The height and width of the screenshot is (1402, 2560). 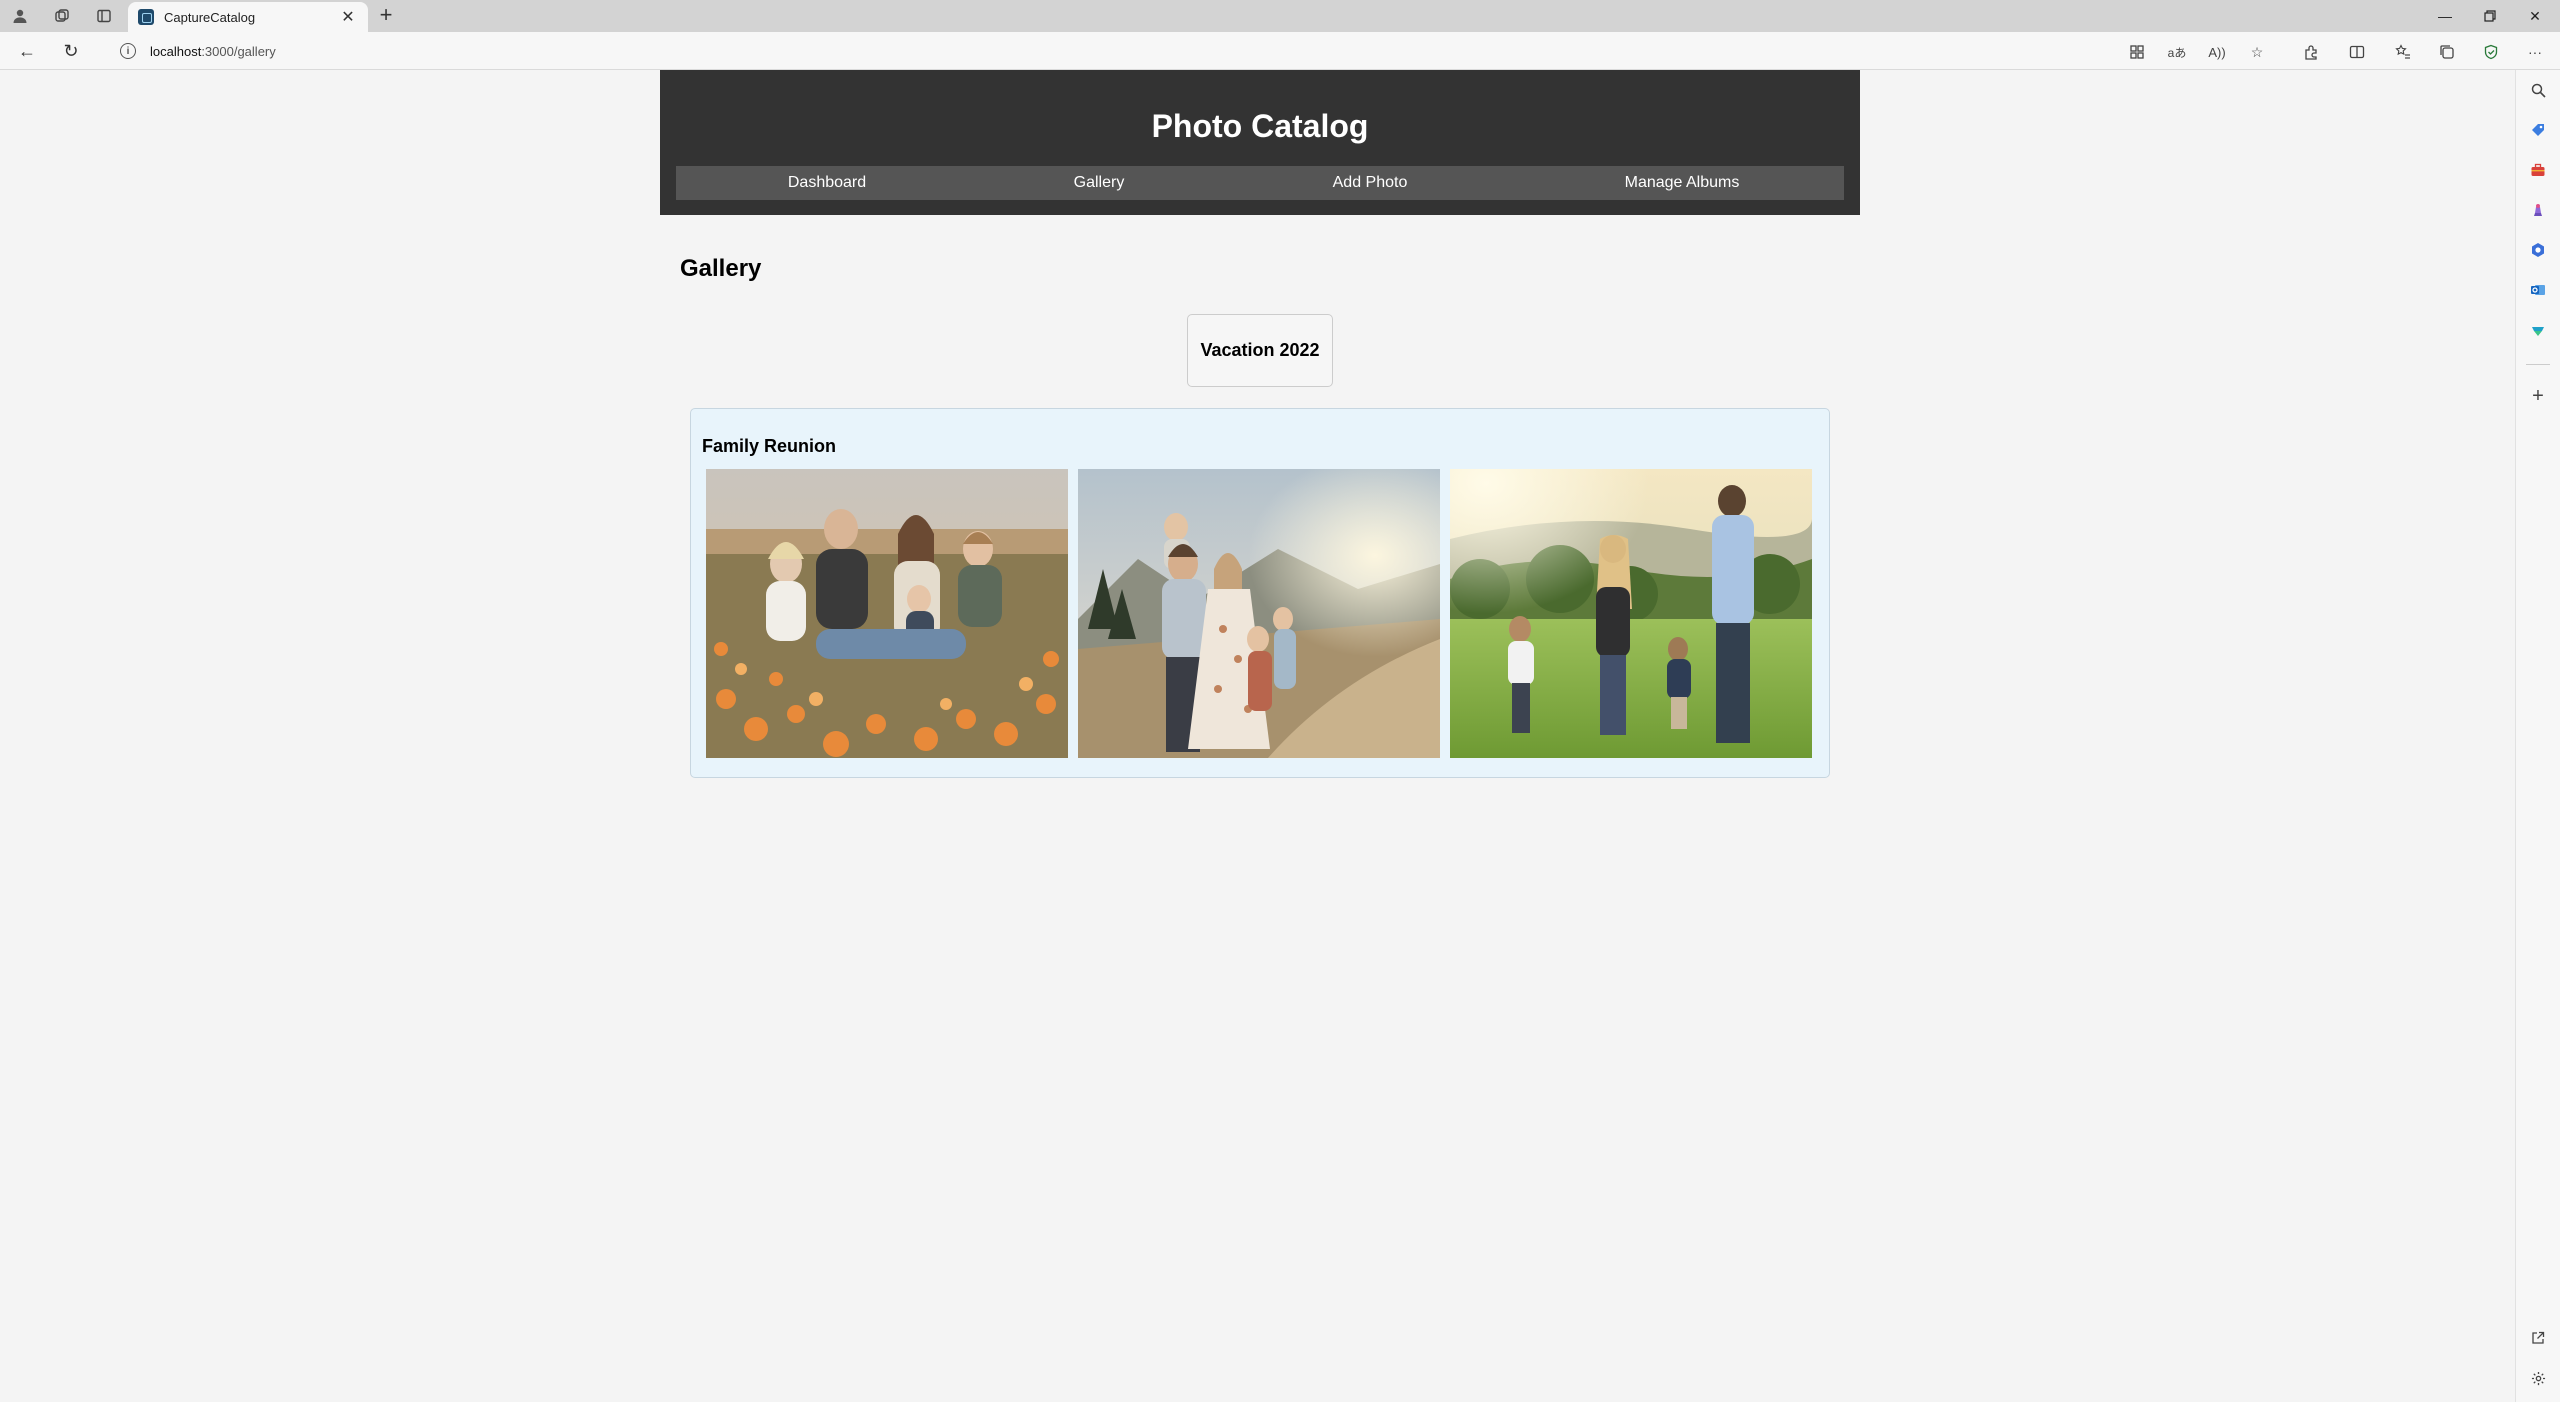 I want to click on album-family-reunion: Family Reunion, so click(x=1260, y=593).